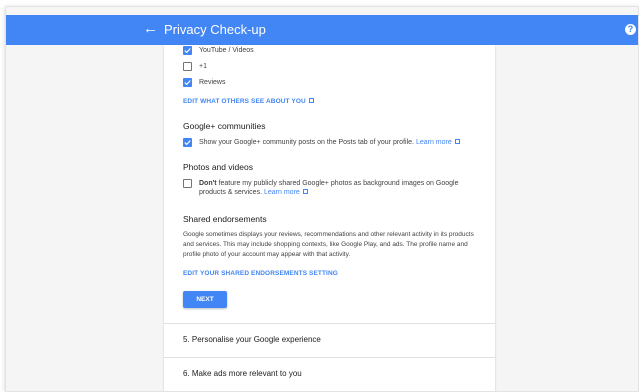  Describe the element at coordinates (212, 82) in the screenshot. I see `reviews-label: Reviews` at that location.